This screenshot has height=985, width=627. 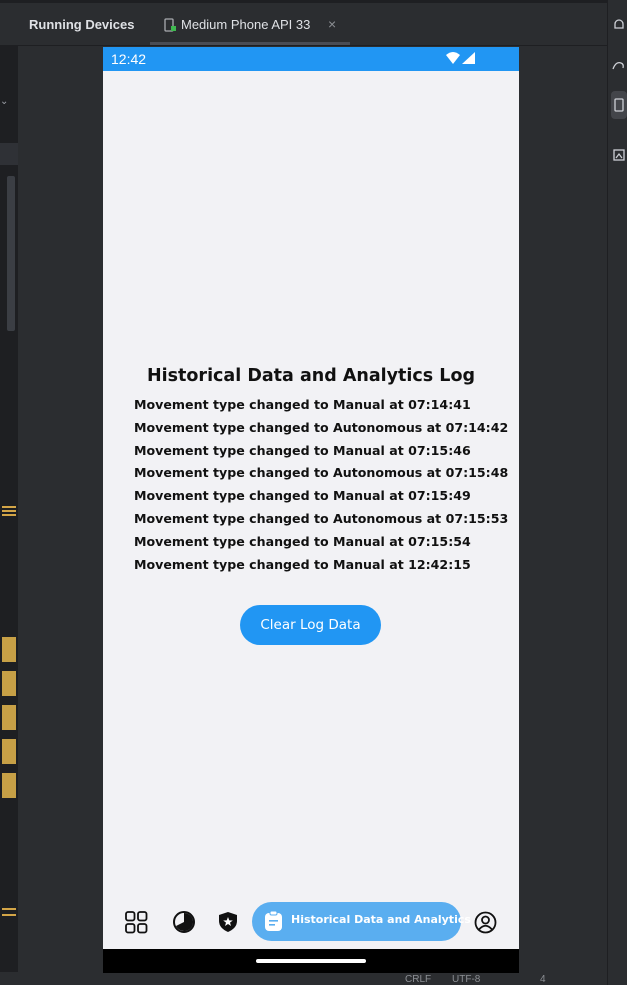 What do you see at coordinates (468, 58) in the screenshot?
I see `signal-icon` at bounding box center [468, 58].